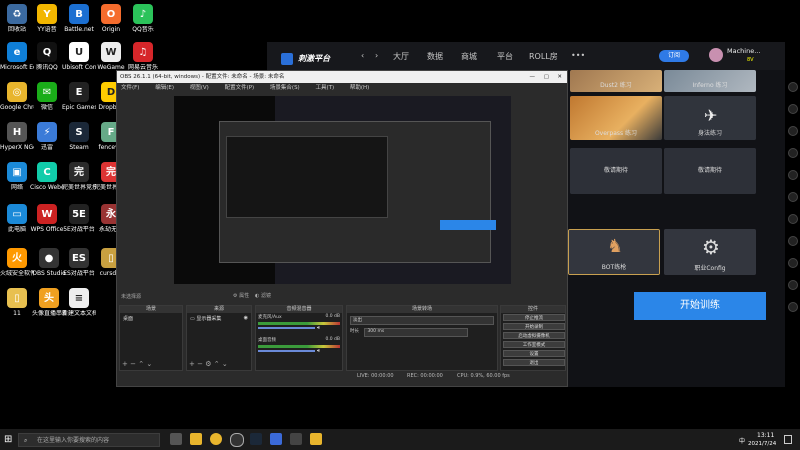  I want to click on menu-help: 帮助(H), so click(359, 88).